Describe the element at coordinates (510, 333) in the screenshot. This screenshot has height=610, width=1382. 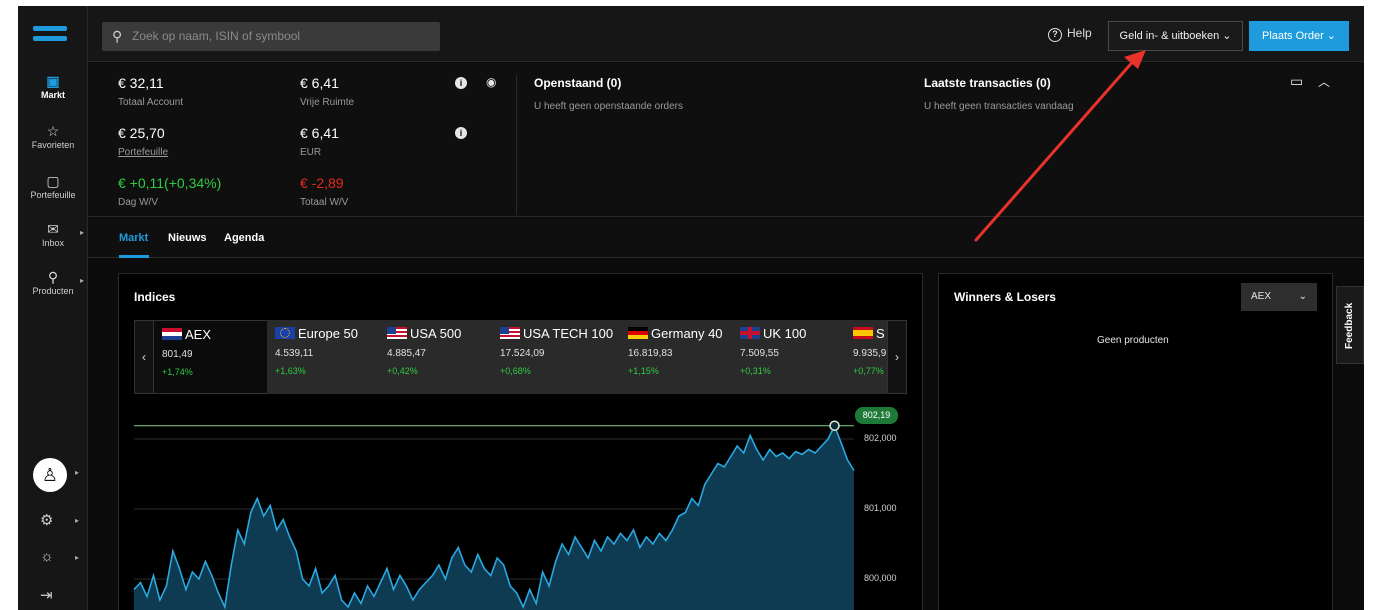
I see `flag-us-icon` at that location.